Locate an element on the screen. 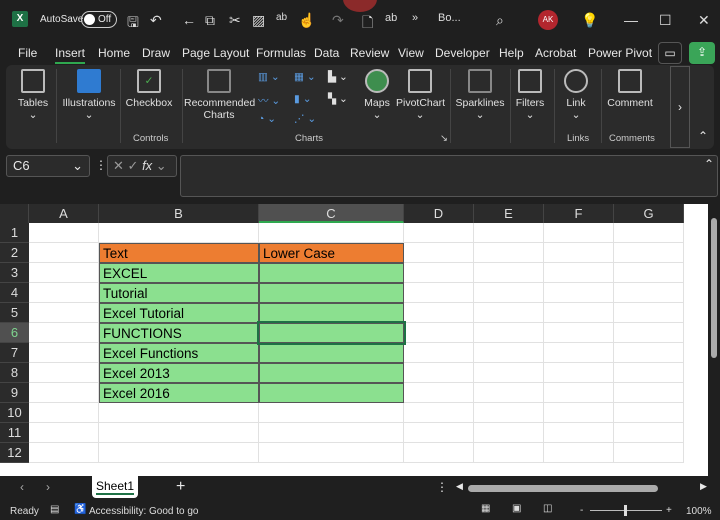 Image resolution: width=720 pixels, height=520 pixels. tab-draw: Draw is located at coordinates (156, 53).